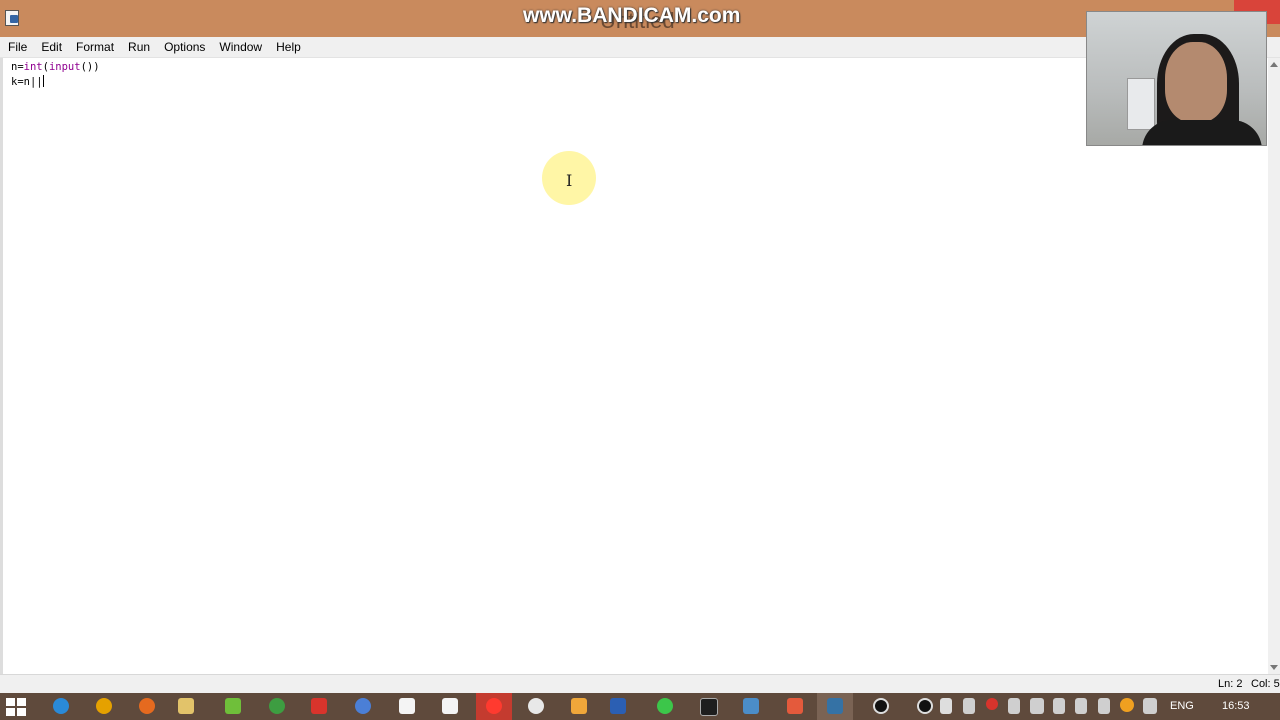 This screenshot has height=720, width=1280. Describe the element at coordinates (881, 706) in the screenshot. I see `bandicam-icon` at that location.